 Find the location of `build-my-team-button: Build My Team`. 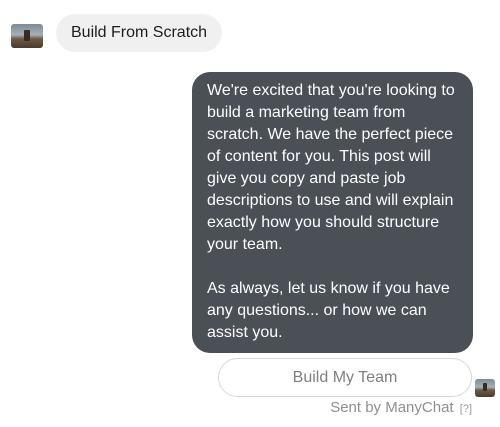

build-my-team-button: Build My Team is located at coordinates (345, 377).